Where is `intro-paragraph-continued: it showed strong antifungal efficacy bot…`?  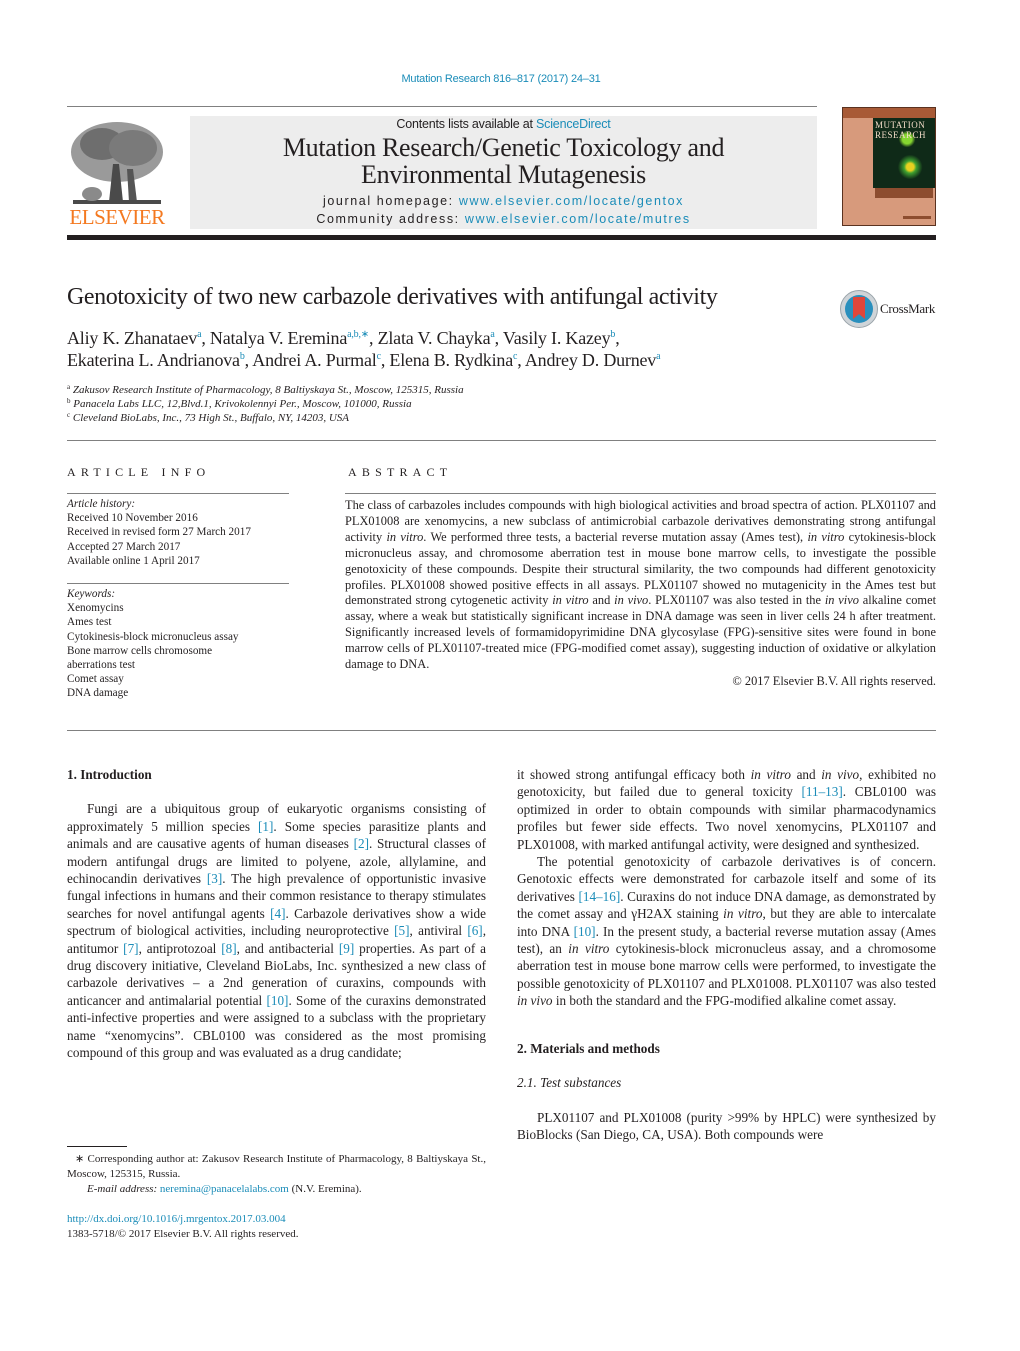 intro-paragraph-continued: it showed strong antifungal efficacy bot… is located at coordinates (726, 809).